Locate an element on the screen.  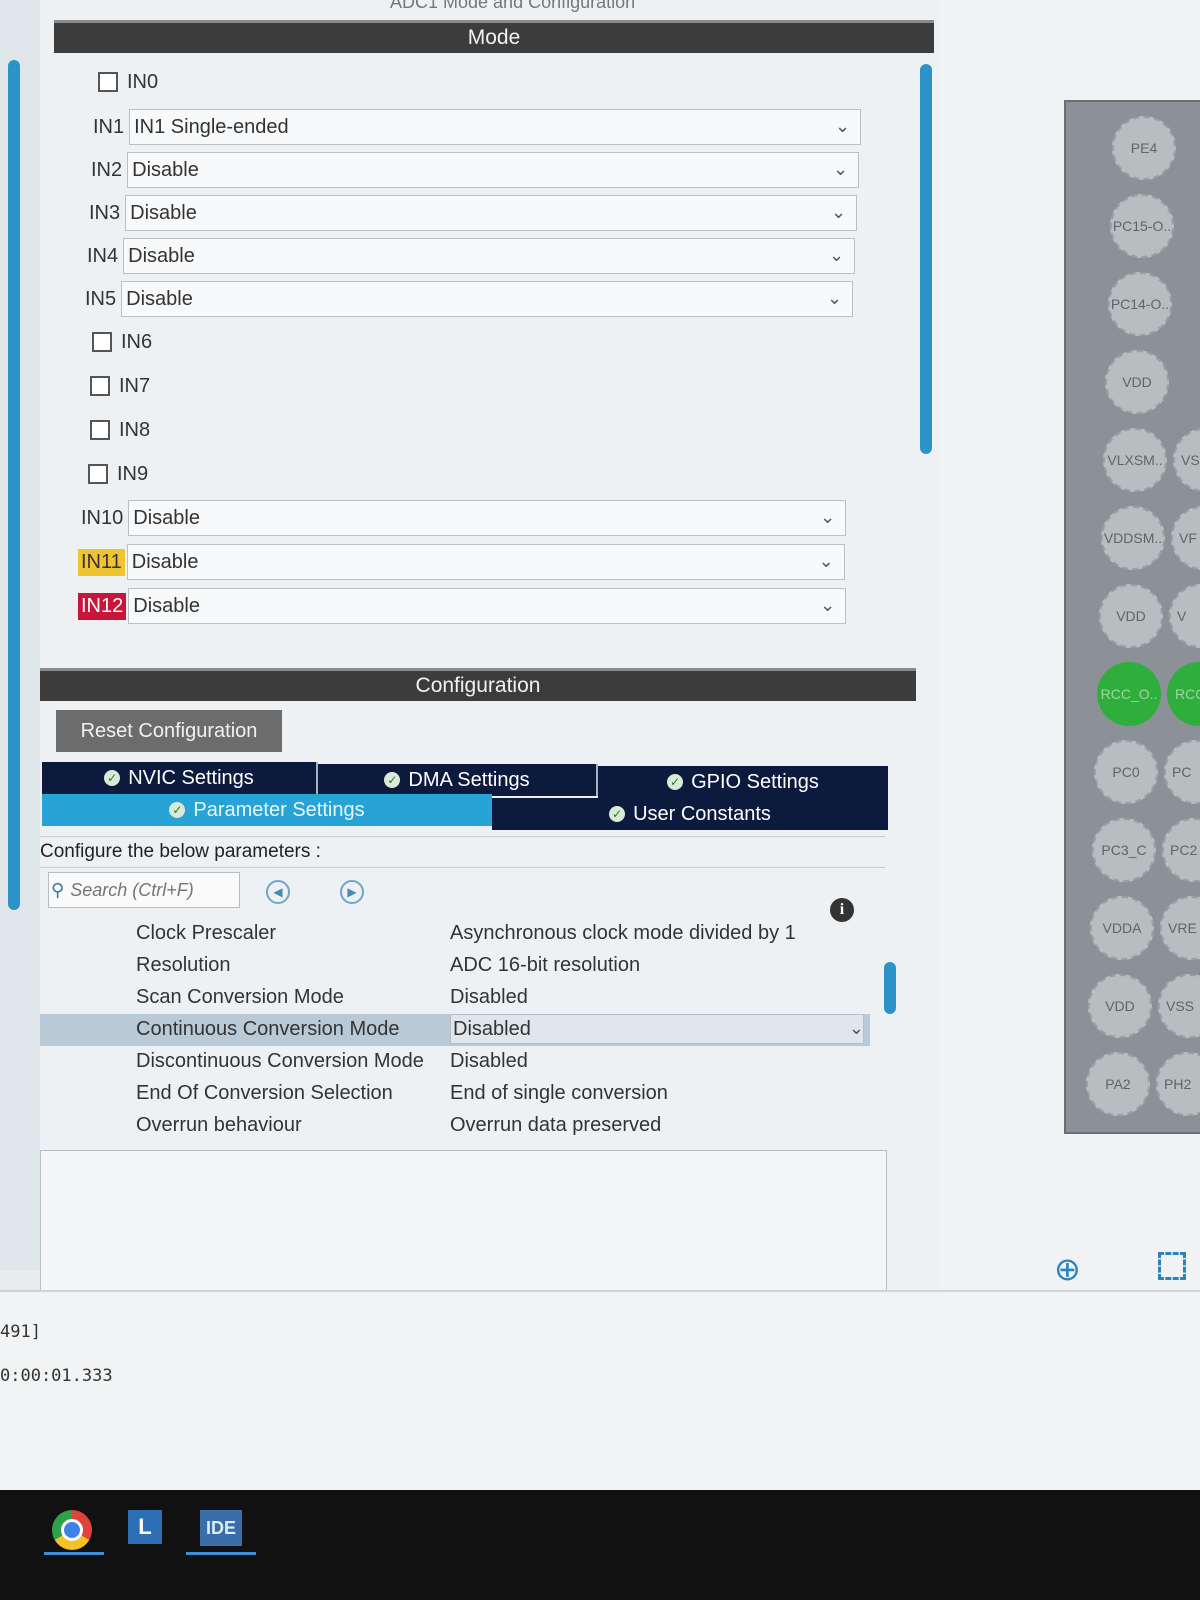
channel-label: IN9 is located at coordinates (133, 473).